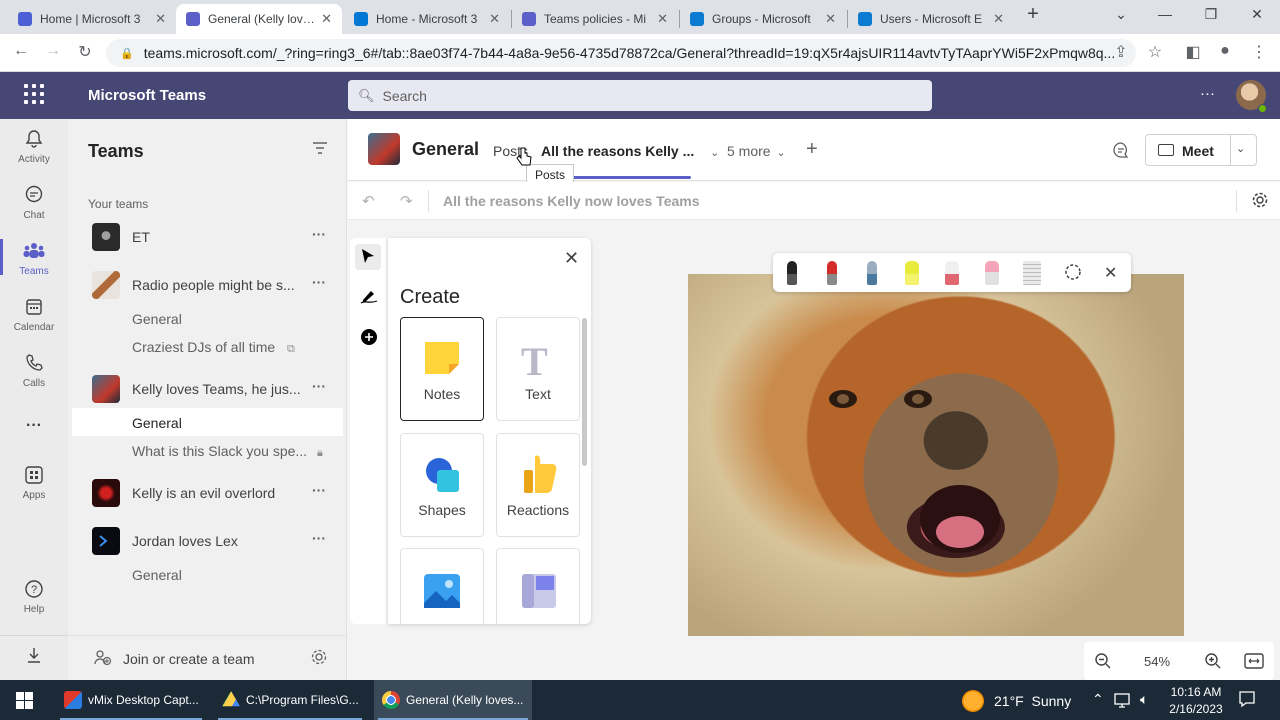 The height and width of the screenshot is (720, 1280). What do you see at coordinates (1196, 692) in the screenshot?
I see `clock-time: 10:16 AM` at bounding box center [1196, 692].